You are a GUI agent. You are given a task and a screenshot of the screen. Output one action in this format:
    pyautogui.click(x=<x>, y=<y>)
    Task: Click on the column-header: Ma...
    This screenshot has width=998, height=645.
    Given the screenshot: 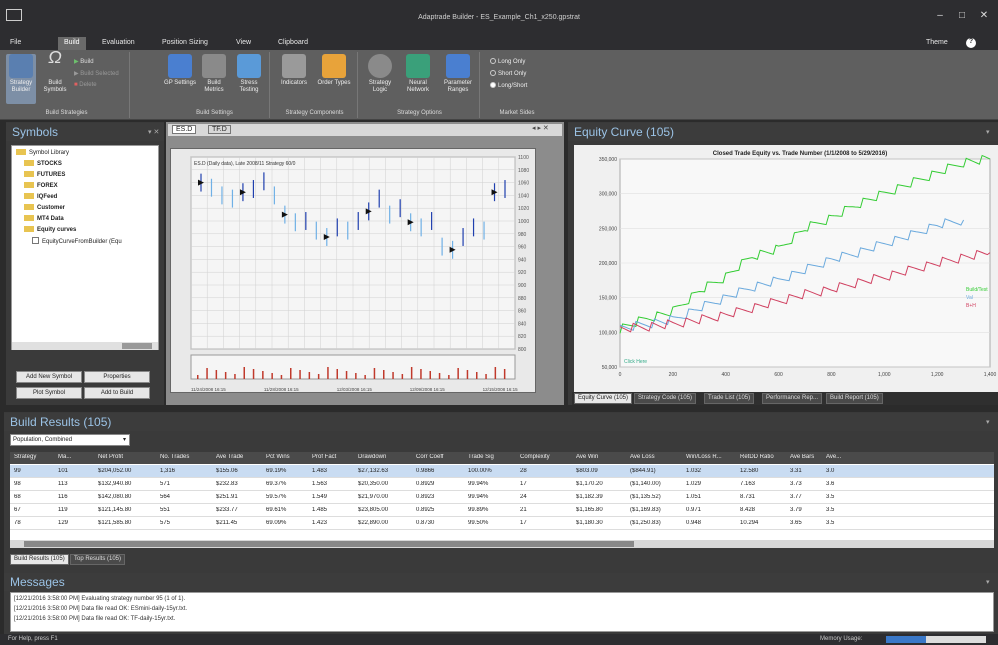 What is the action you would take?
    pyautogui.click(x=76, y=457)
    